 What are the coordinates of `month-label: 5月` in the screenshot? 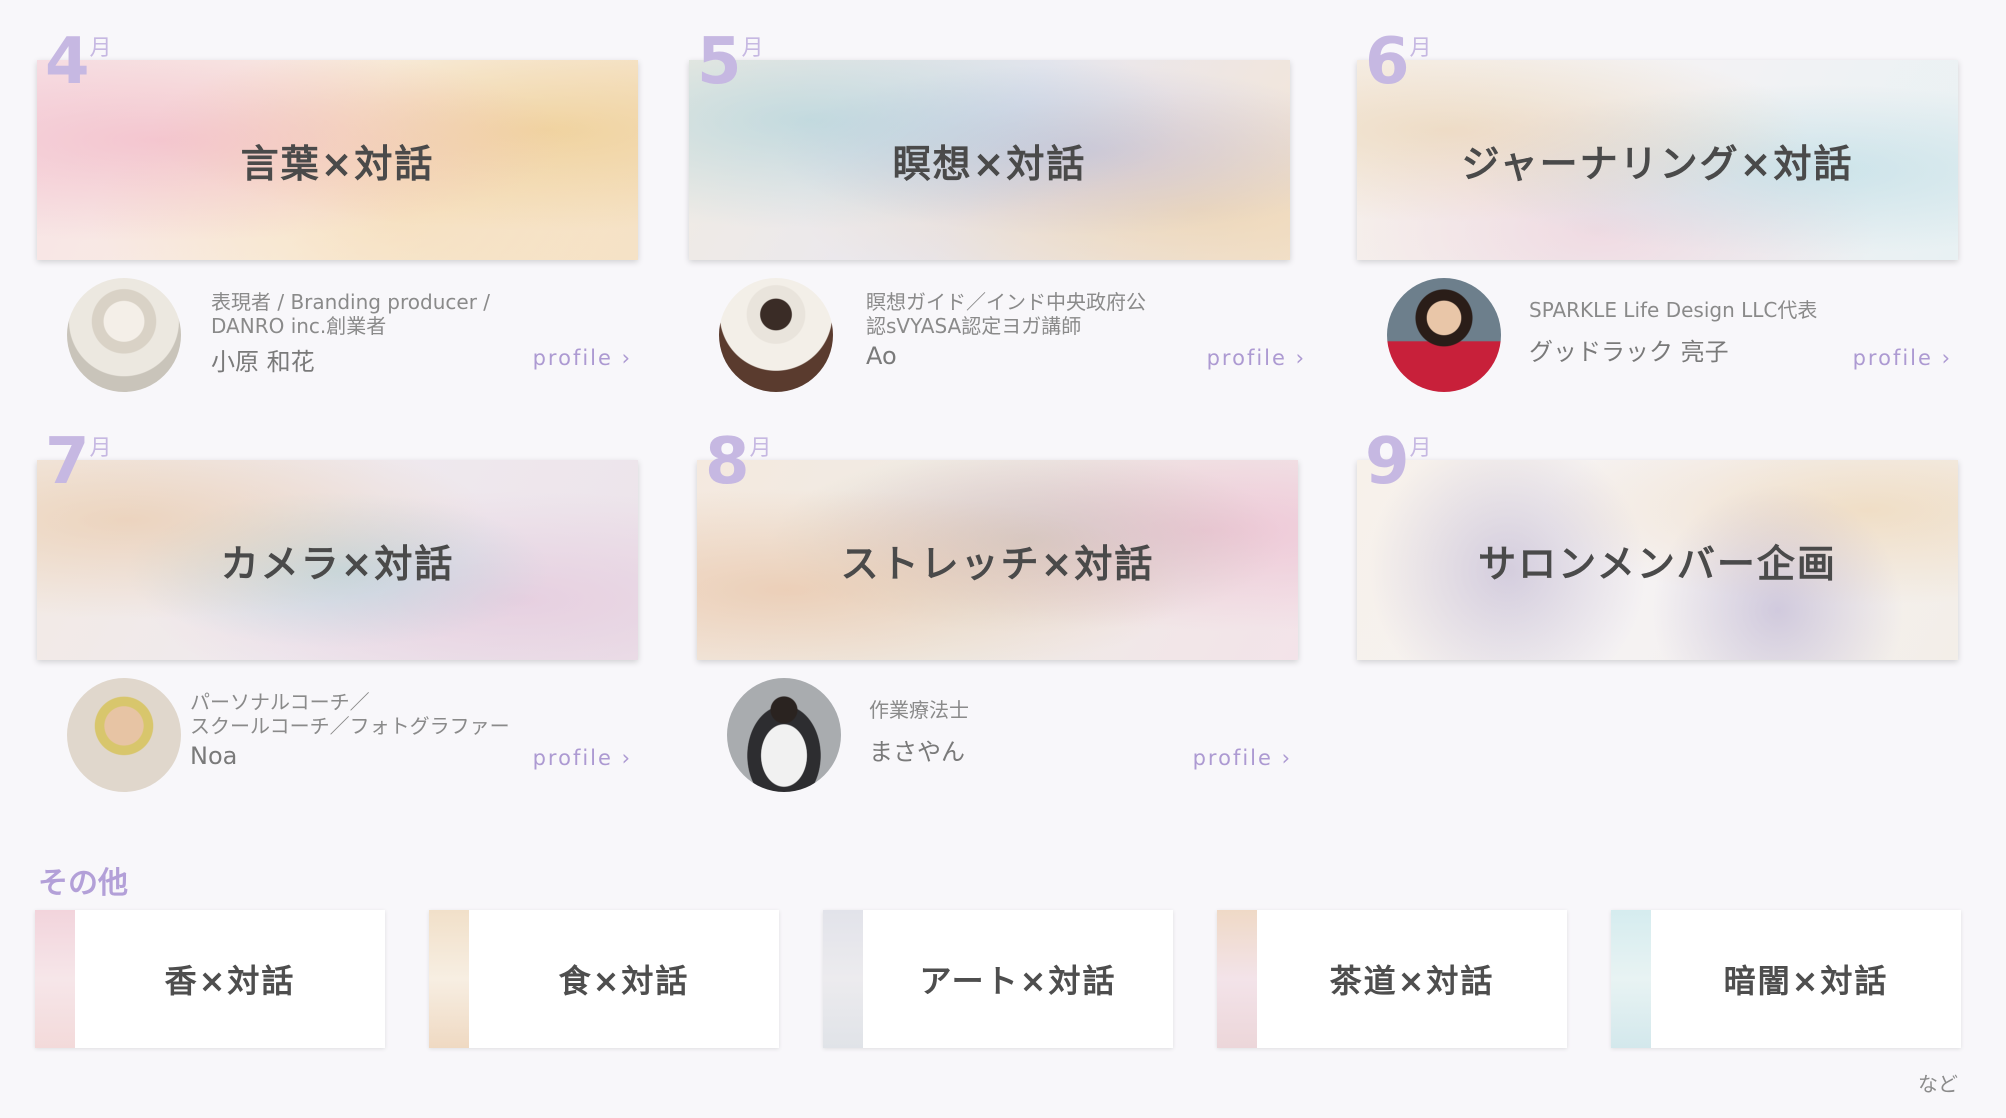 It's located at (730, 62).